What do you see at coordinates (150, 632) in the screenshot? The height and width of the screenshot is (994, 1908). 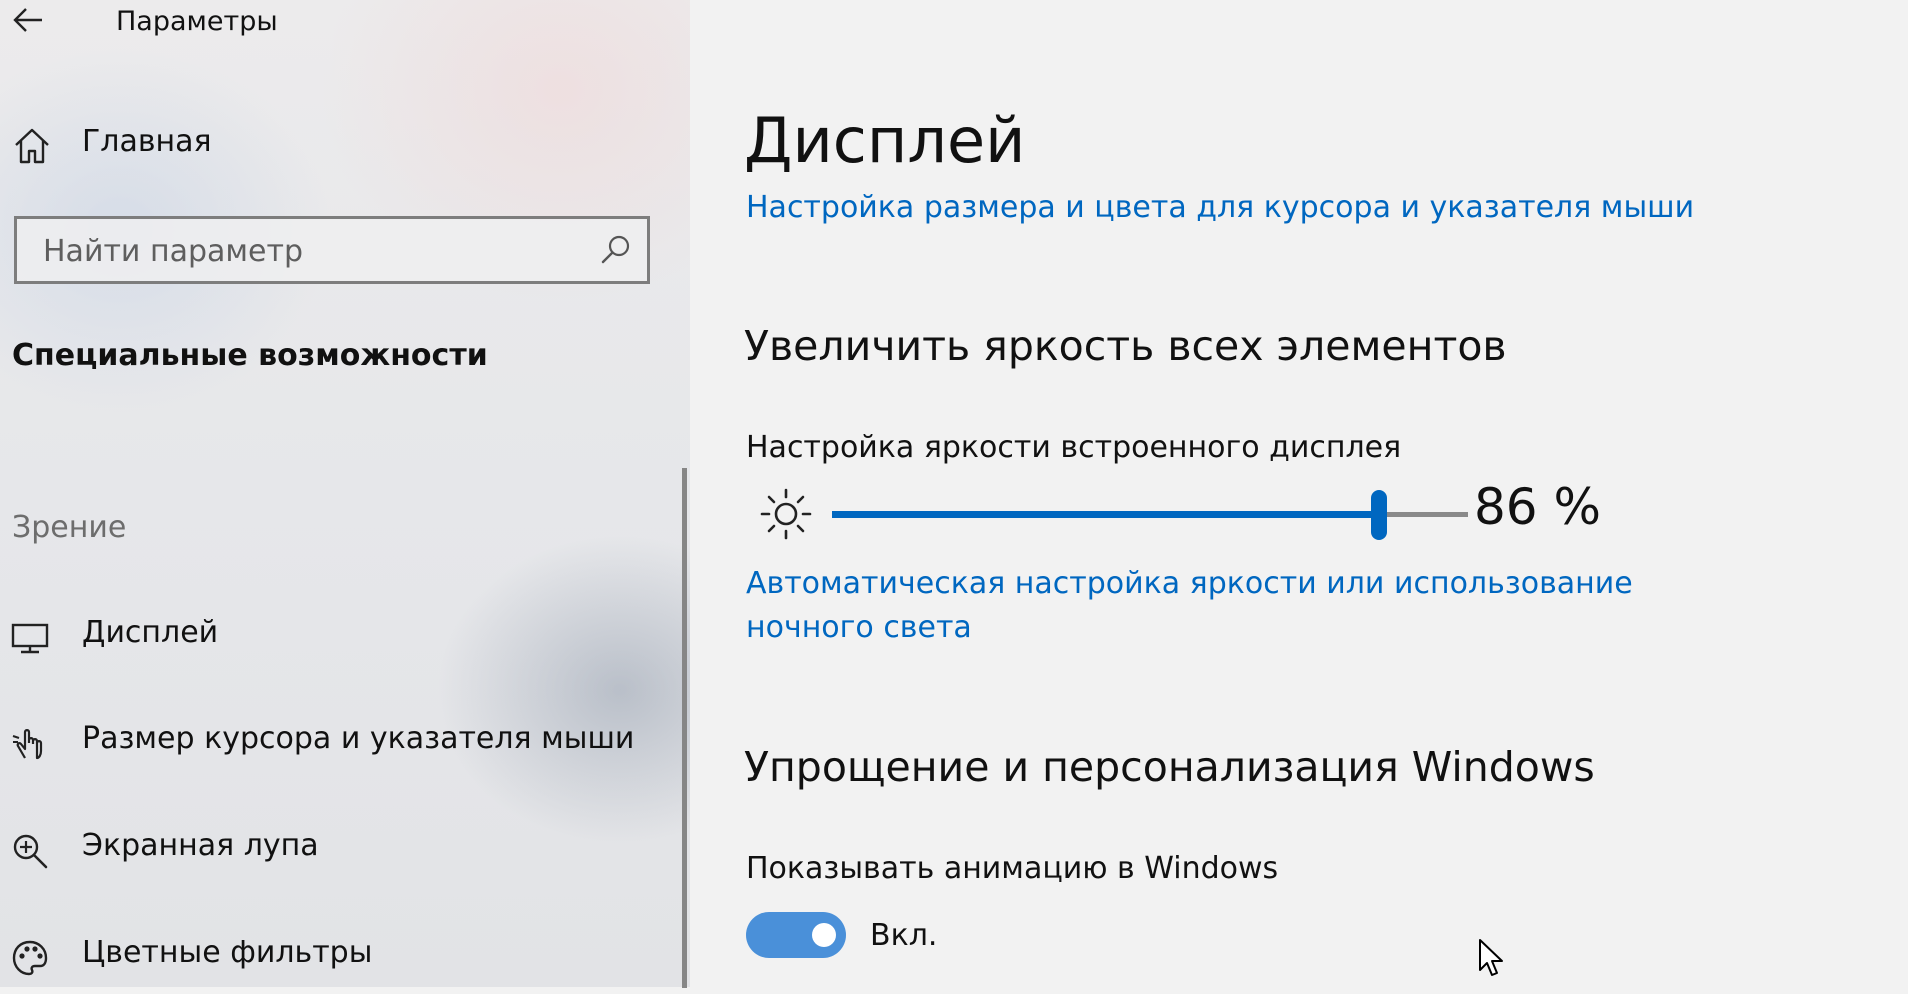 I see `sidebar-item-label: Дисплей` at bounding box center [150, 632].